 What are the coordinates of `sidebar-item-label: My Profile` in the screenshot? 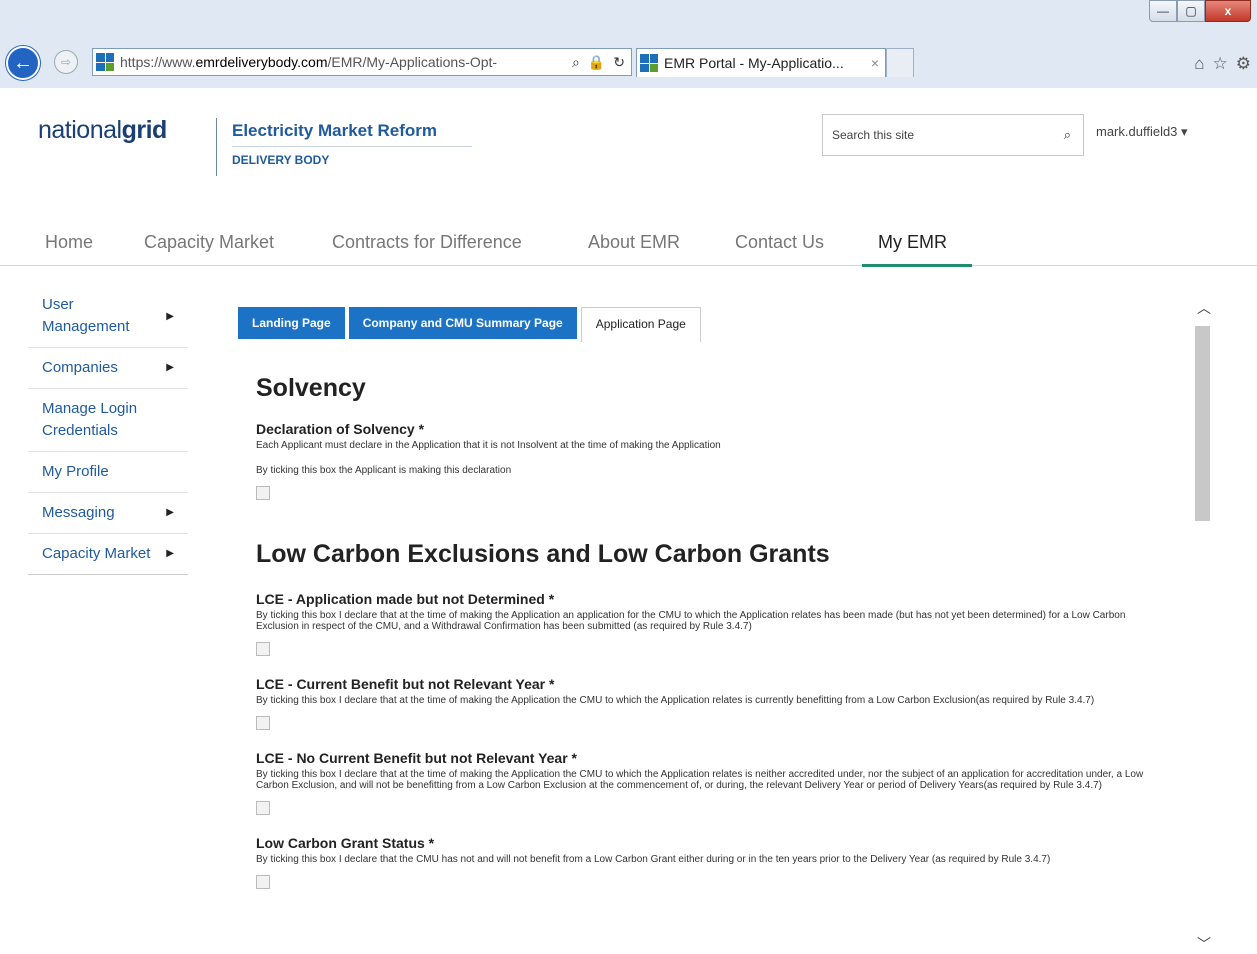 It's located at (75, 471).